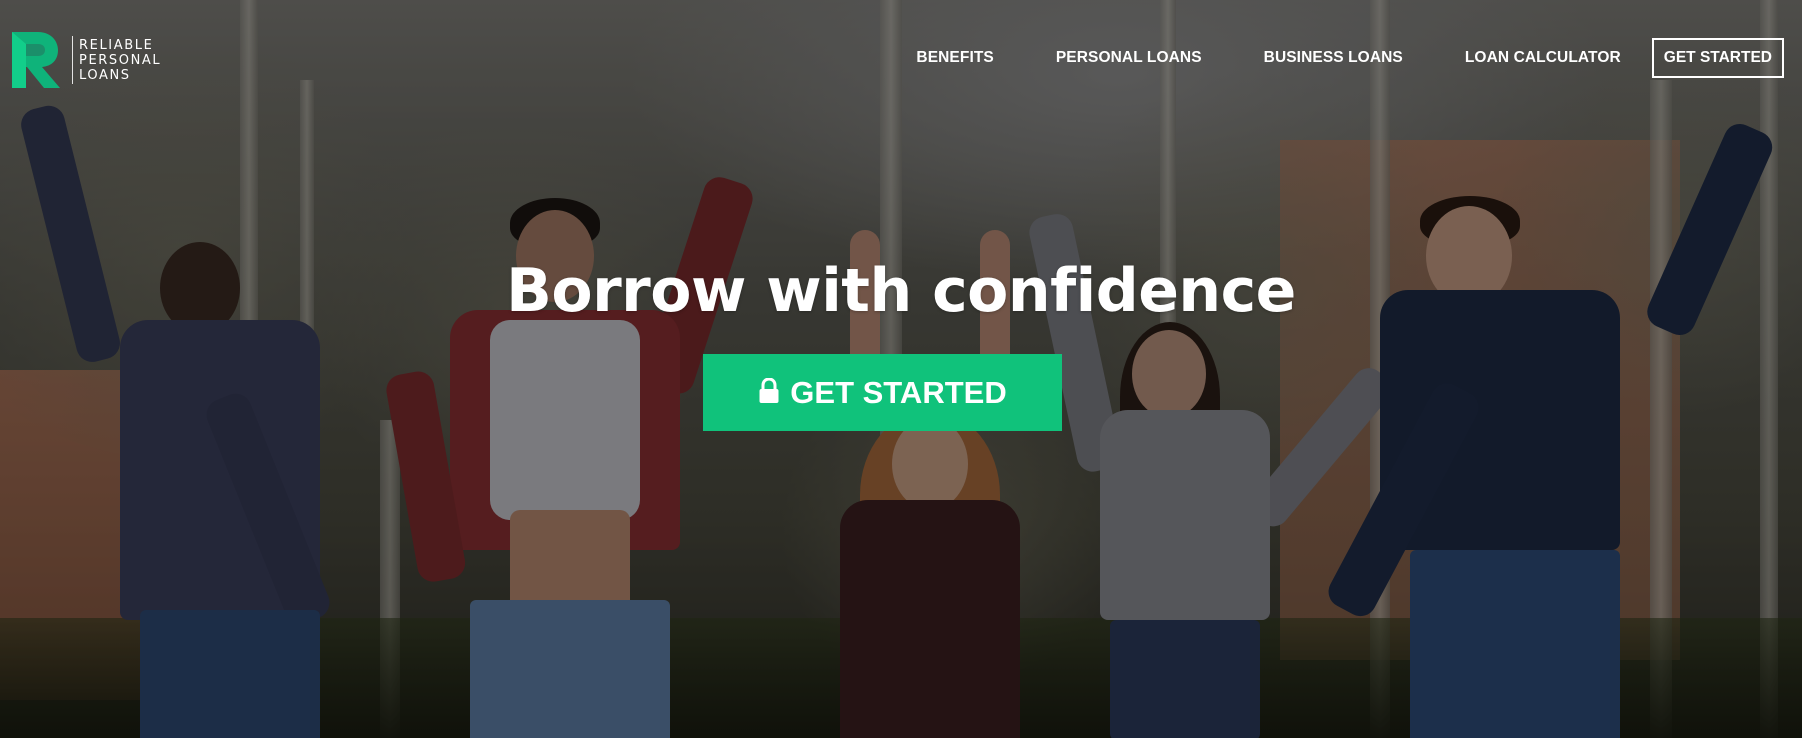  What do you see at coordinates (105, 75) in the screenshot?
I see `brand-line-3: LOANS` at bounding box center [105, 75].